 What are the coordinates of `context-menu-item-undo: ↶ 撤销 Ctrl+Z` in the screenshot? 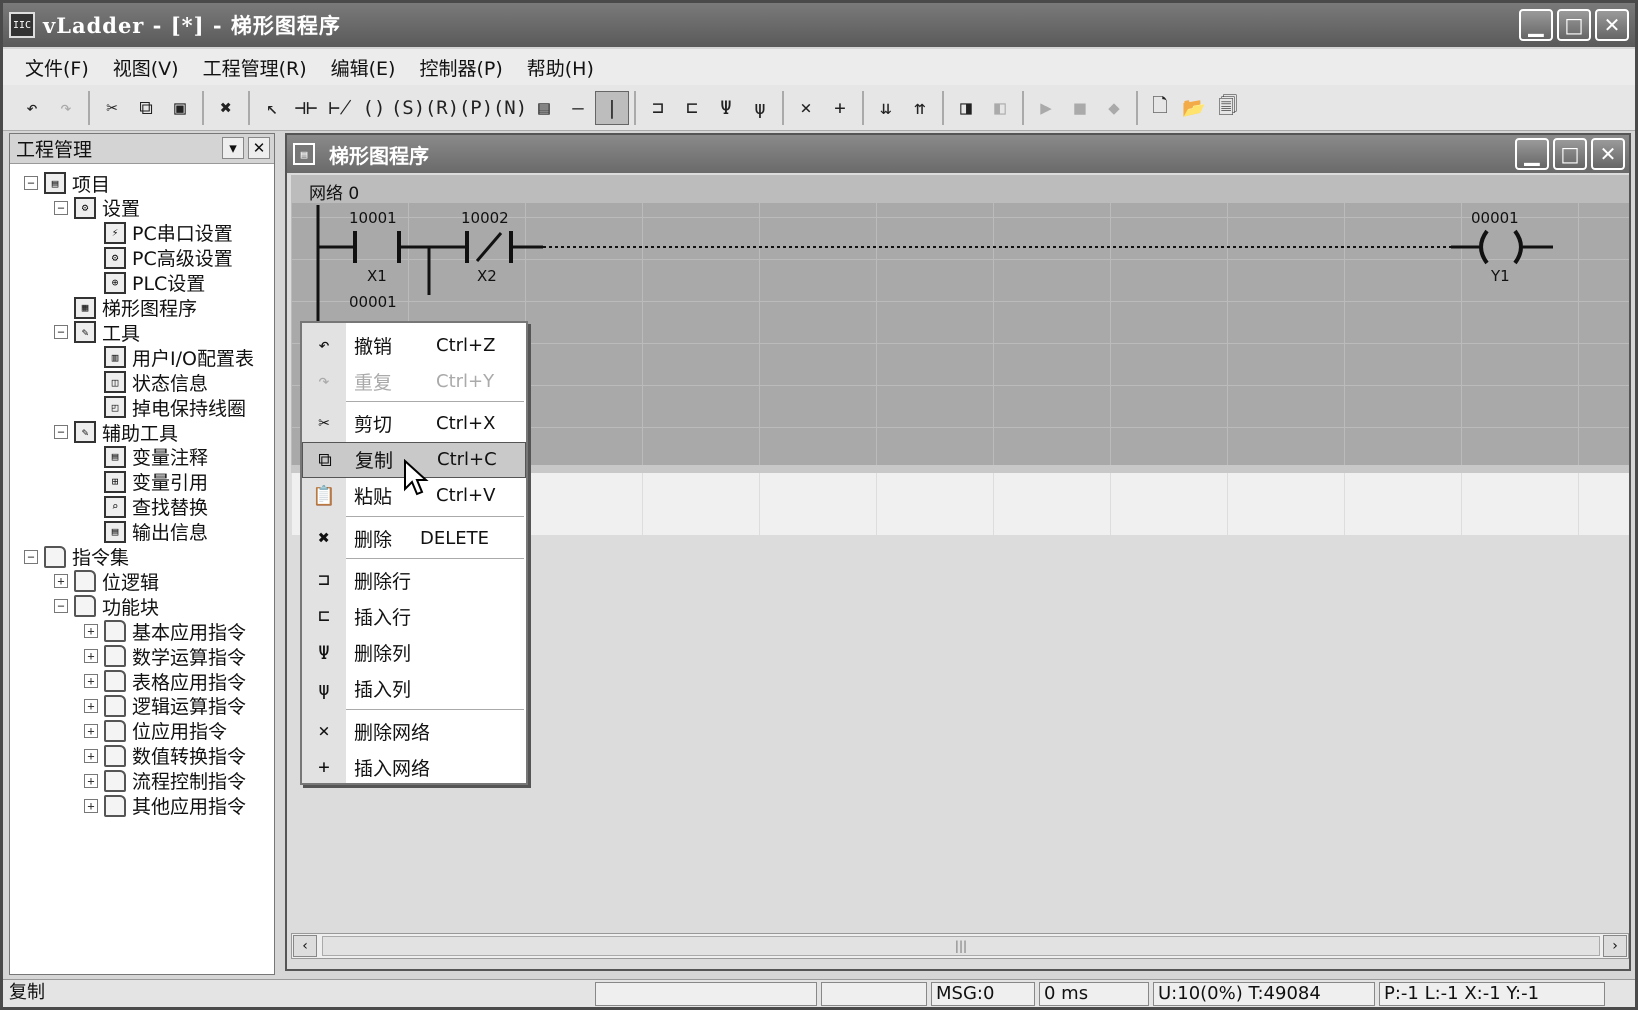 It's located at (414, 345).